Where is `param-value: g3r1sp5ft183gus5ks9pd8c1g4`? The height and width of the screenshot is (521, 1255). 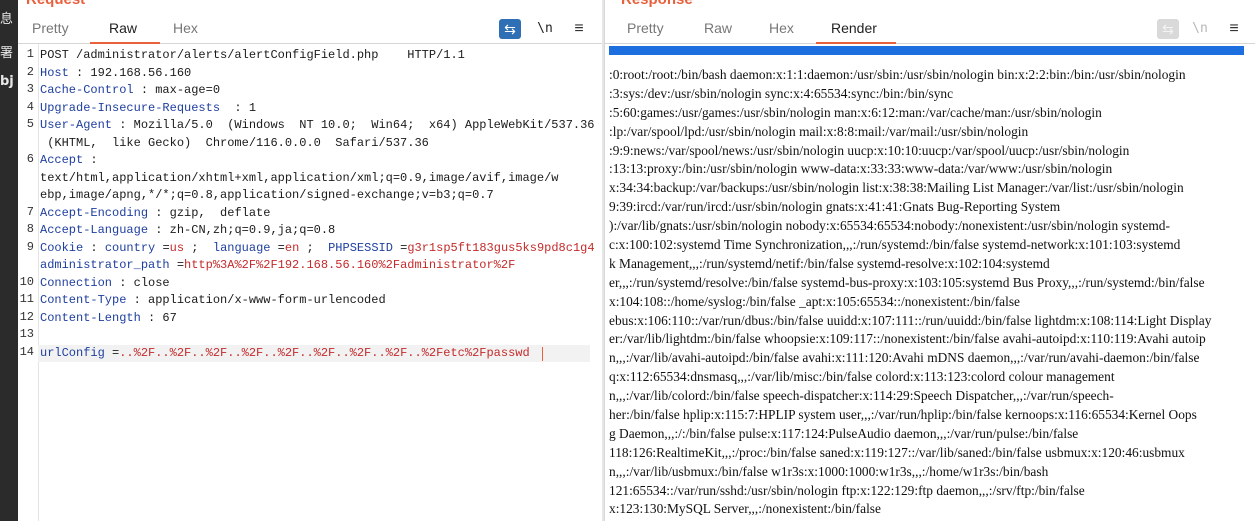
param-value: g3r1sp5ft183gus5ks9pd8c1g4 is located at coordinates (501, 247).